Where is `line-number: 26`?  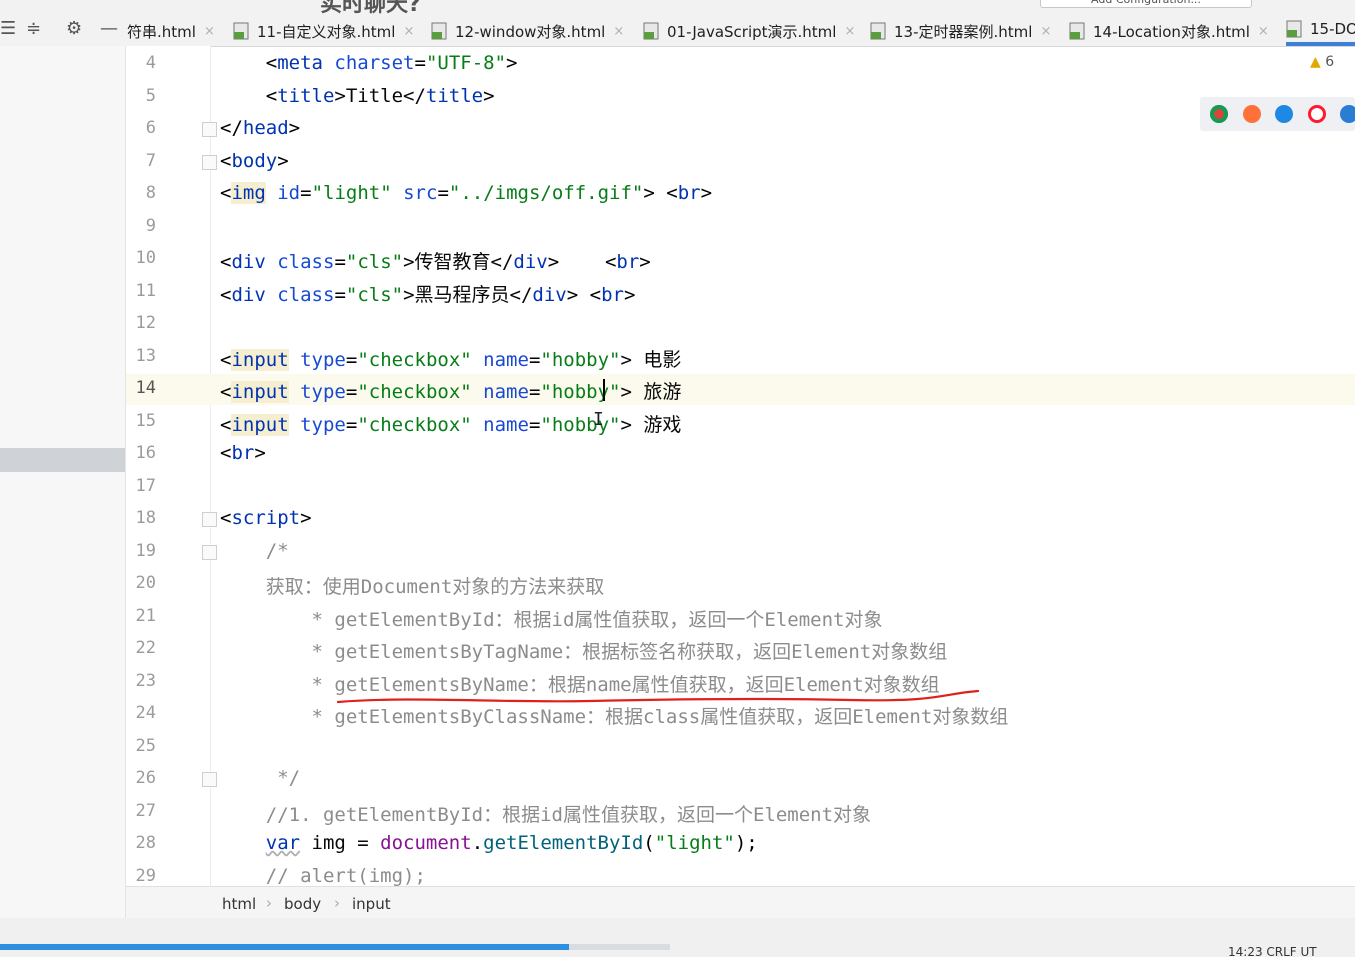 line-number: 26 is located at coordinates (145, 778).